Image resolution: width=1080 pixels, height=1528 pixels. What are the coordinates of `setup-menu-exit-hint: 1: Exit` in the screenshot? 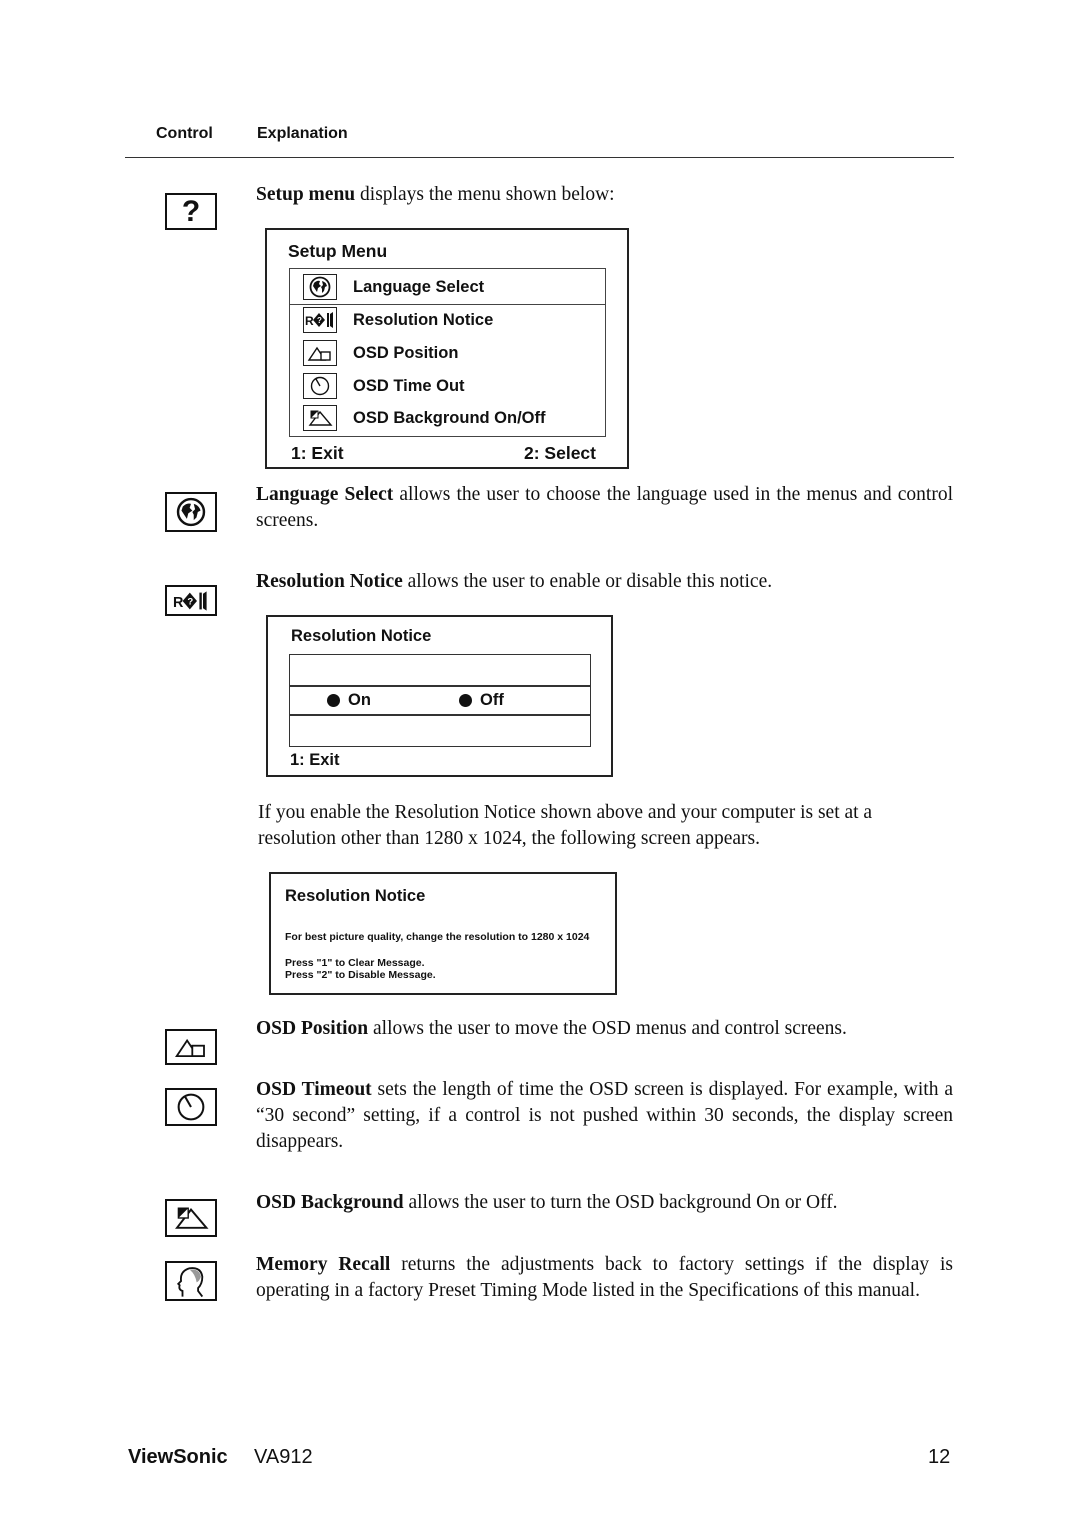 It's located at (317, 453).